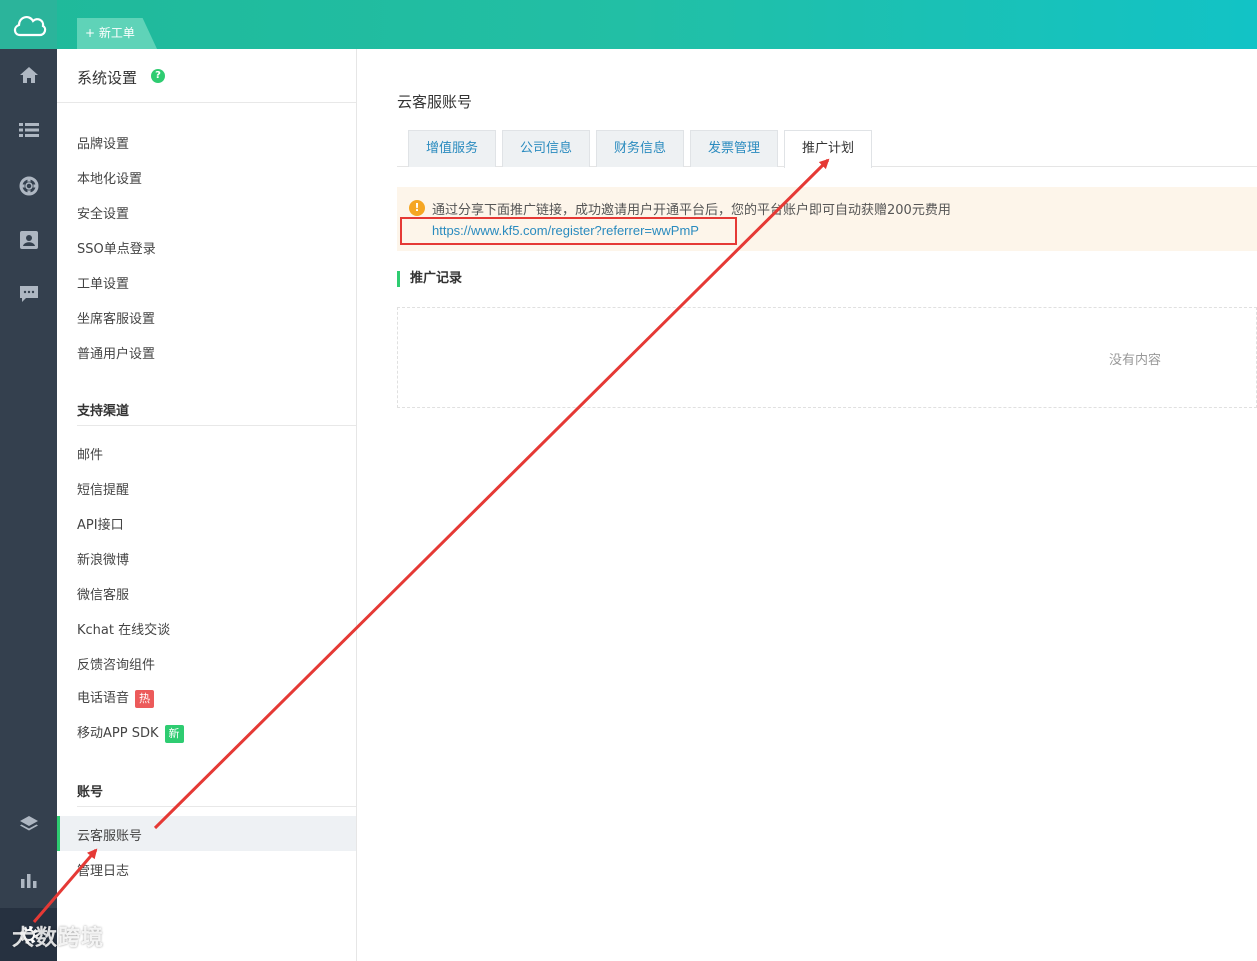 The width and height of the screenshot is (1257, 961). I want to click on sidebar-item-localization: 本地化设置, so click(109, 177).